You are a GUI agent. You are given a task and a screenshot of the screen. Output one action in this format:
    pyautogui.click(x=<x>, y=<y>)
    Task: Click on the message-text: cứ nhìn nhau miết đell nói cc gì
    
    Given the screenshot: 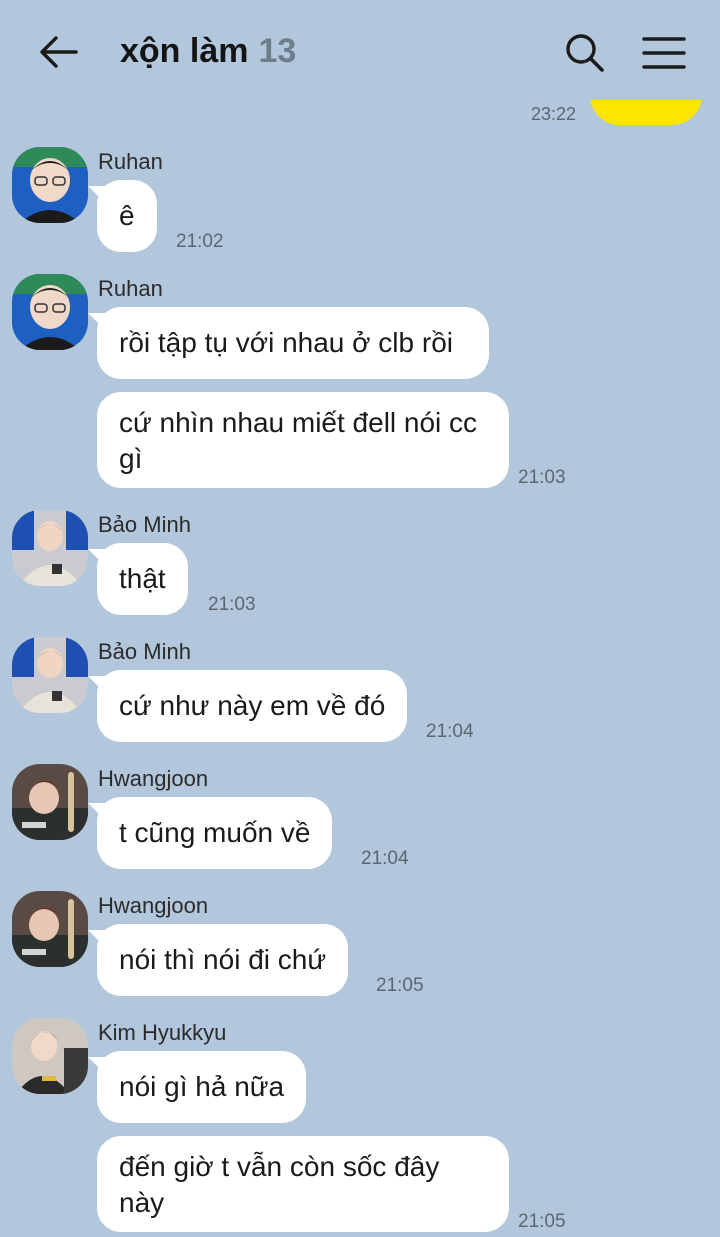 What is the action you would take?
    pyautogui.click(x=298, y=440)
    